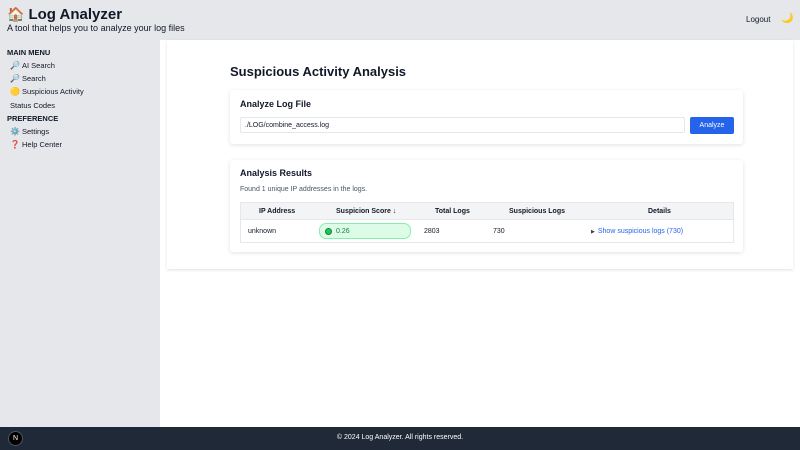 Image resolution: width=800 pixels, height=450 pixels. What do you see at coordinates (343, 231) in the screenshot?
I see `score-value: 0.26` at bounding box center [343, 231].